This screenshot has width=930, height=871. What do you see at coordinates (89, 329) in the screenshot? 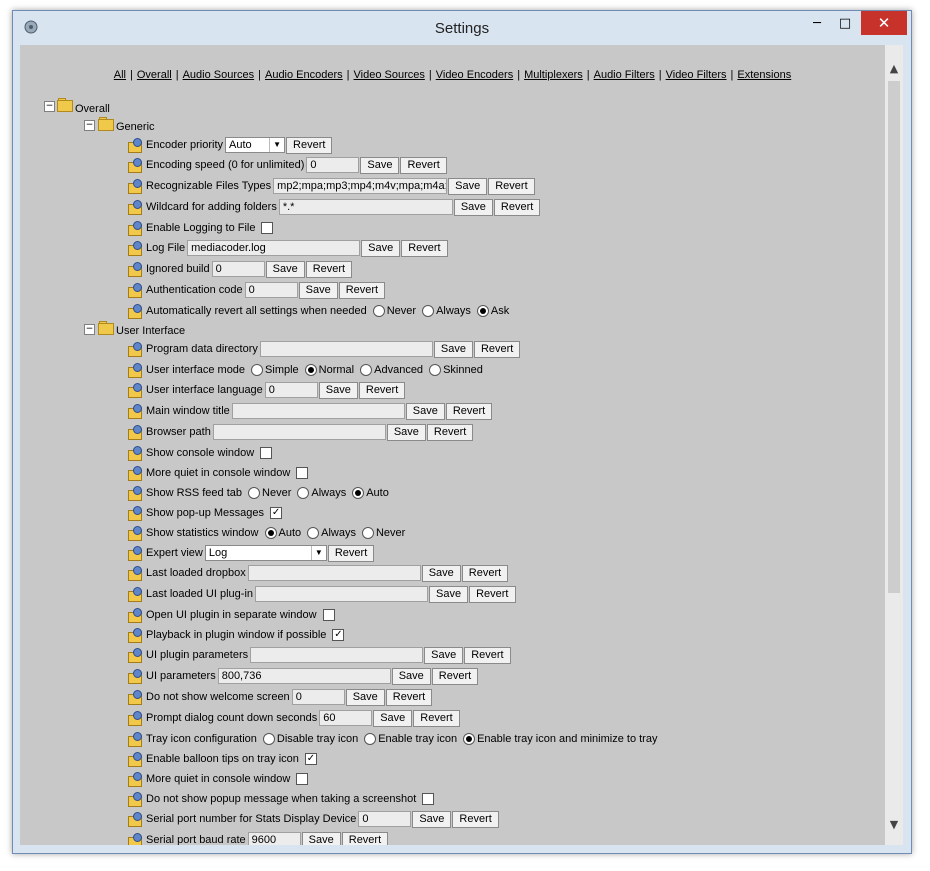
I see `collapse-ui-icon: −` at bounding box center [89, 329].